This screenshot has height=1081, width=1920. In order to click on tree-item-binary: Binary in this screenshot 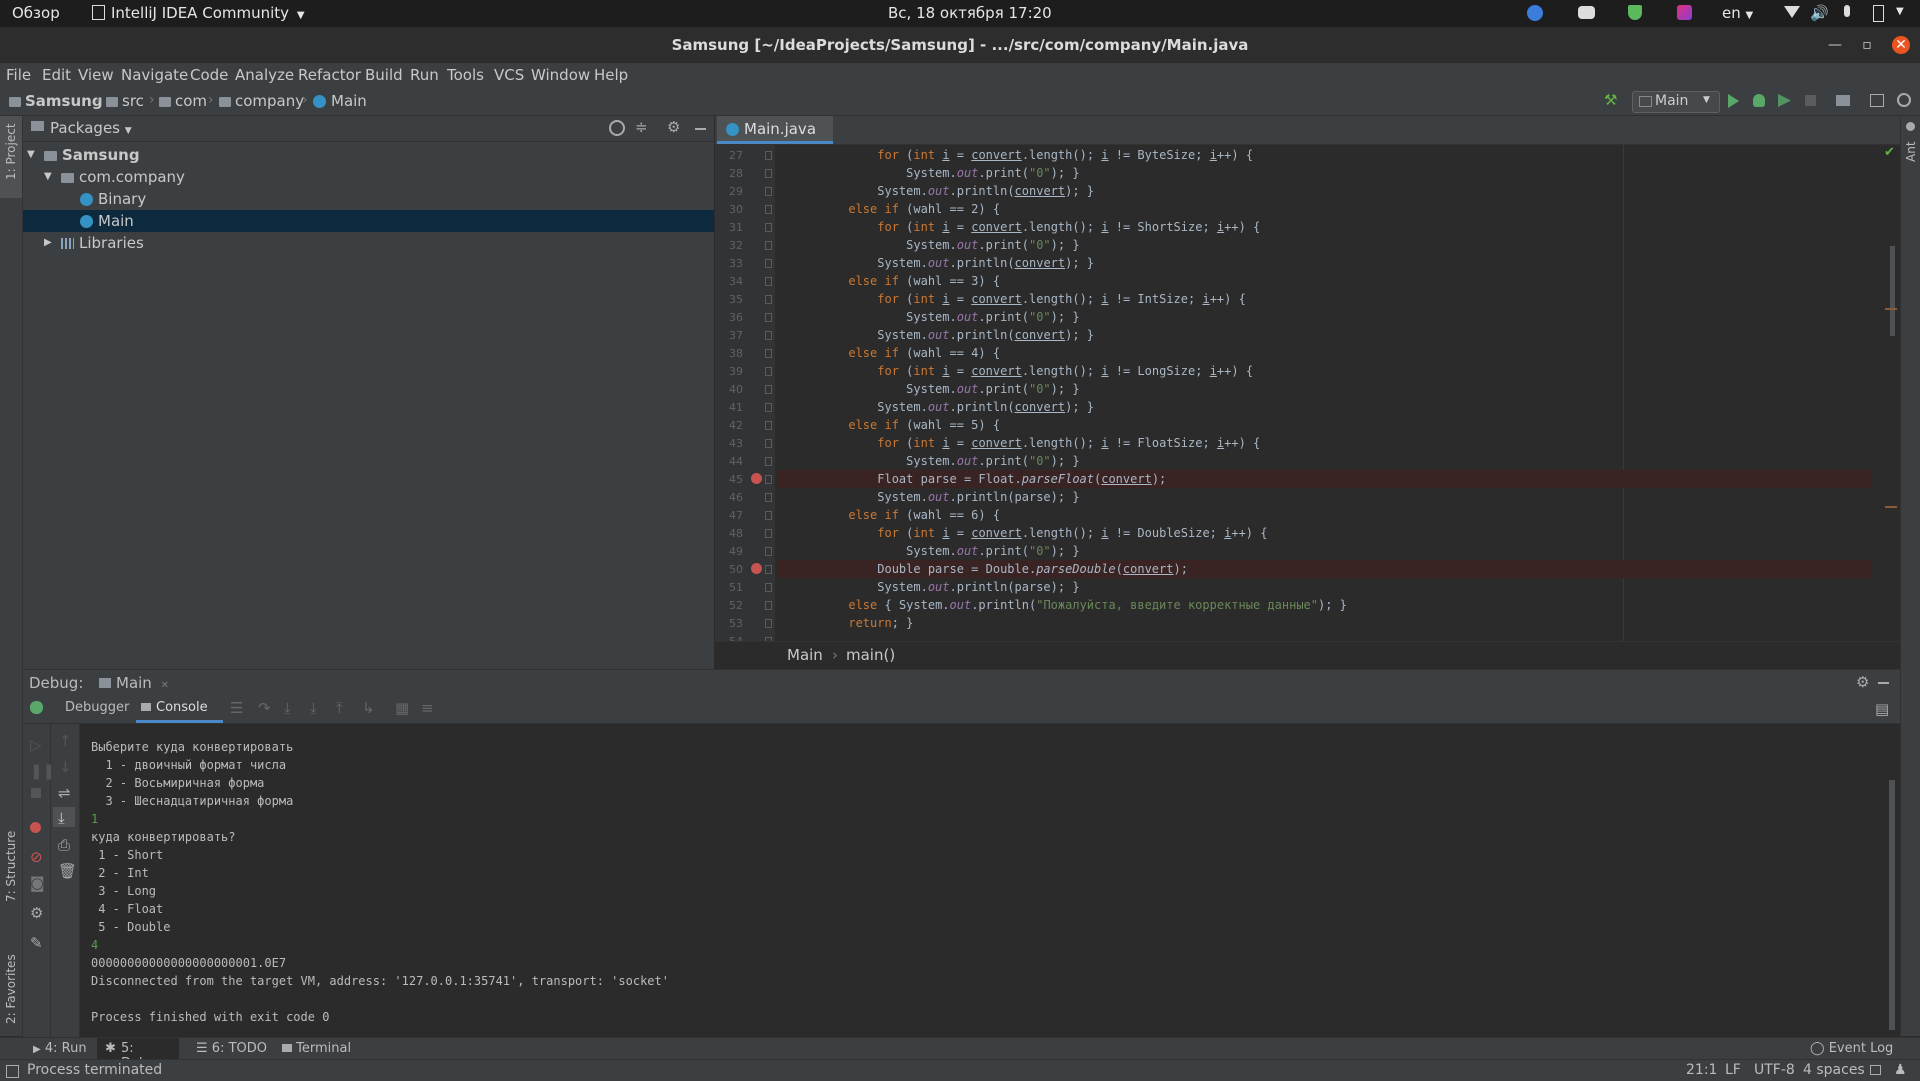, I will do `click(368, 199)`.